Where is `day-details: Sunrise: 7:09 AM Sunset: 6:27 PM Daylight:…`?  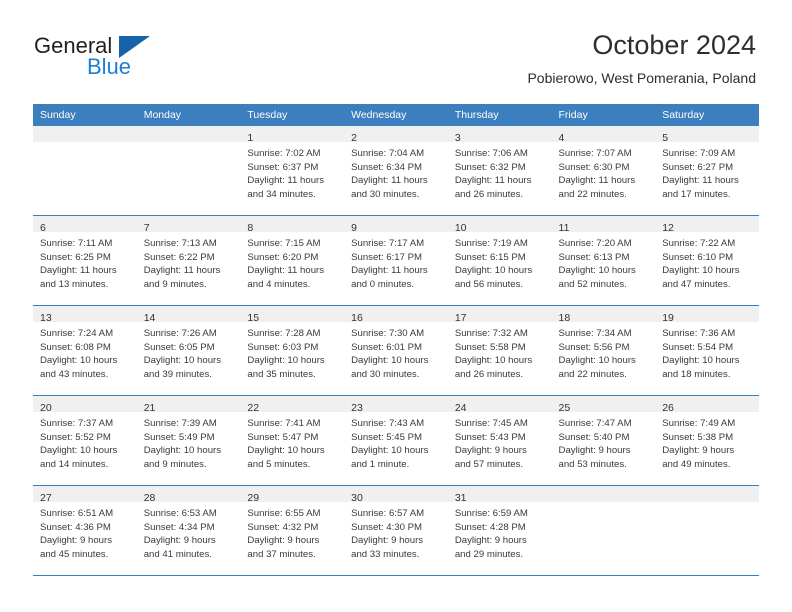
day-details: Sunrise: 7:09 AM Sunset: 6:27 PM Daylight:… is located at coordinates (707, 171).